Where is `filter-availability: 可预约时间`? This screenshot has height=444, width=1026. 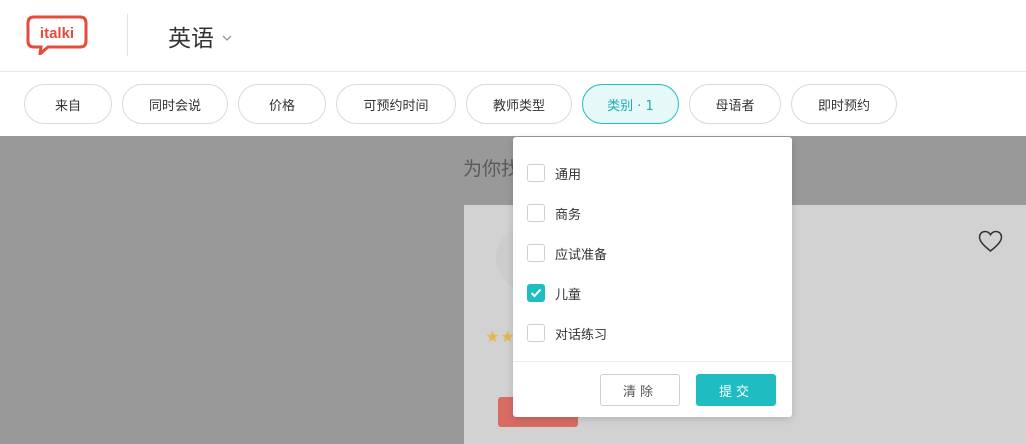
filter-availability: 可预约时间 is located at coordinates (396, 104).